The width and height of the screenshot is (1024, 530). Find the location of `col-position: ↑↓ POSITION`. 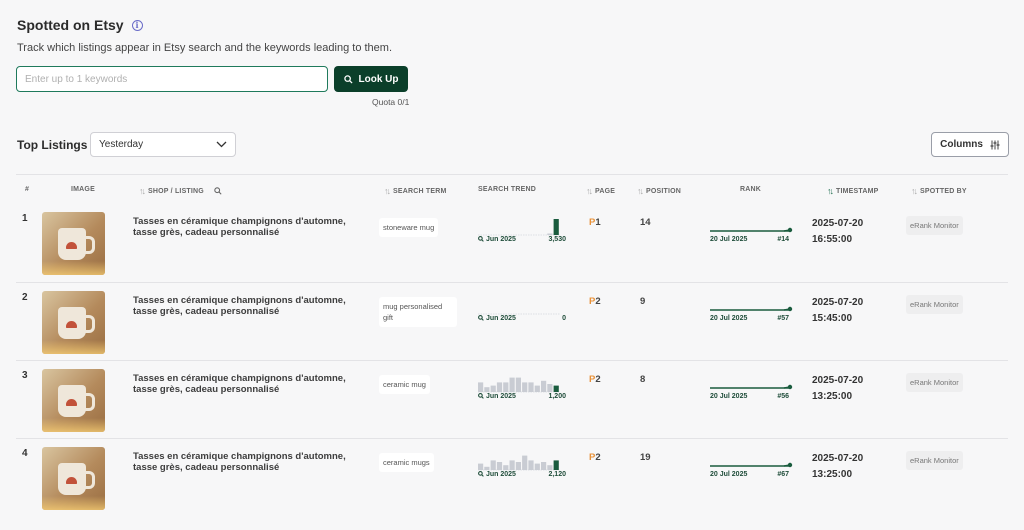

col-position: ↑↓ POSITION is located at coordinates (659, 191).